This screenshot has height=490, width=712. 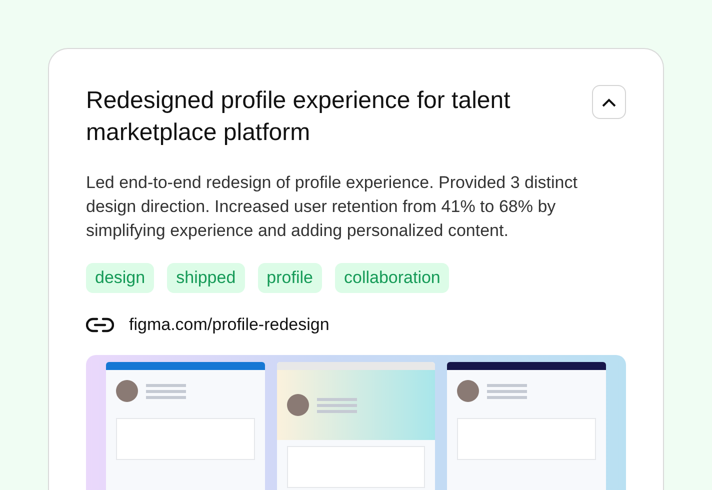 What do you see at coordinates (290, 278) in the screenshot?
I see `tag: profile` at bounding box center [290, 278].